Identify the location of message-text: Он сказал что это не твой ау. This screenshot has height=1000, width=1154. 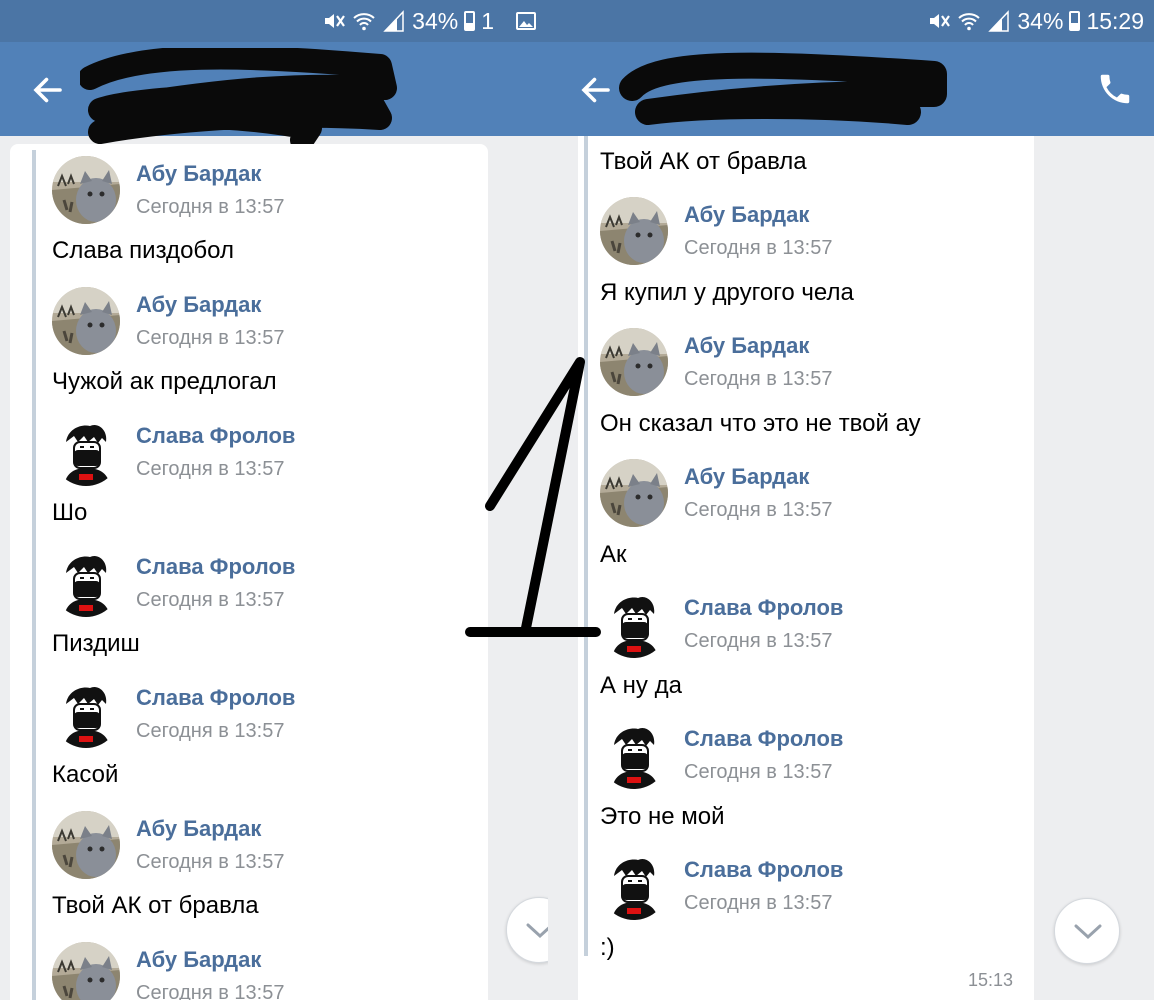
(760, 423).